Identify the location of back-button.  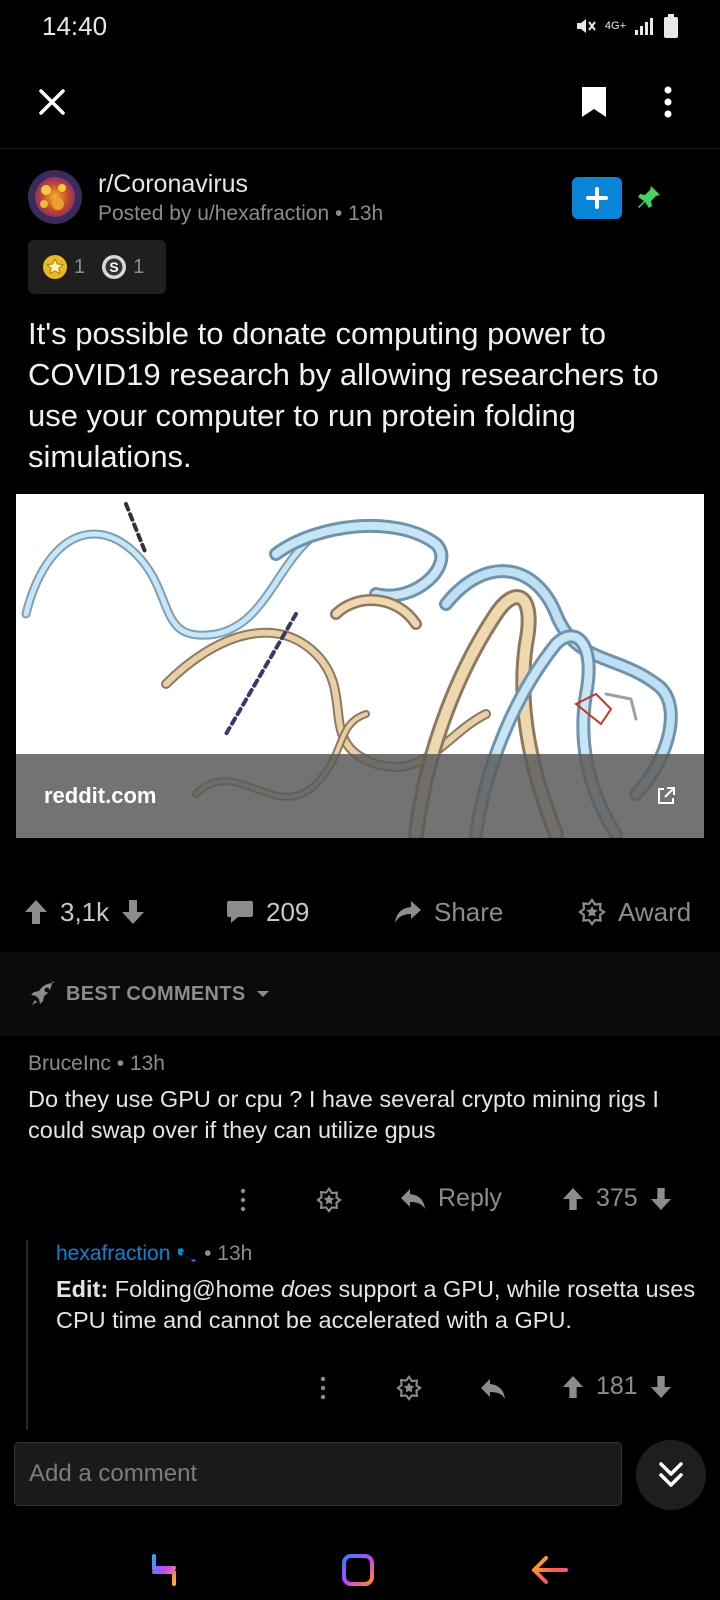
(550, 1570).